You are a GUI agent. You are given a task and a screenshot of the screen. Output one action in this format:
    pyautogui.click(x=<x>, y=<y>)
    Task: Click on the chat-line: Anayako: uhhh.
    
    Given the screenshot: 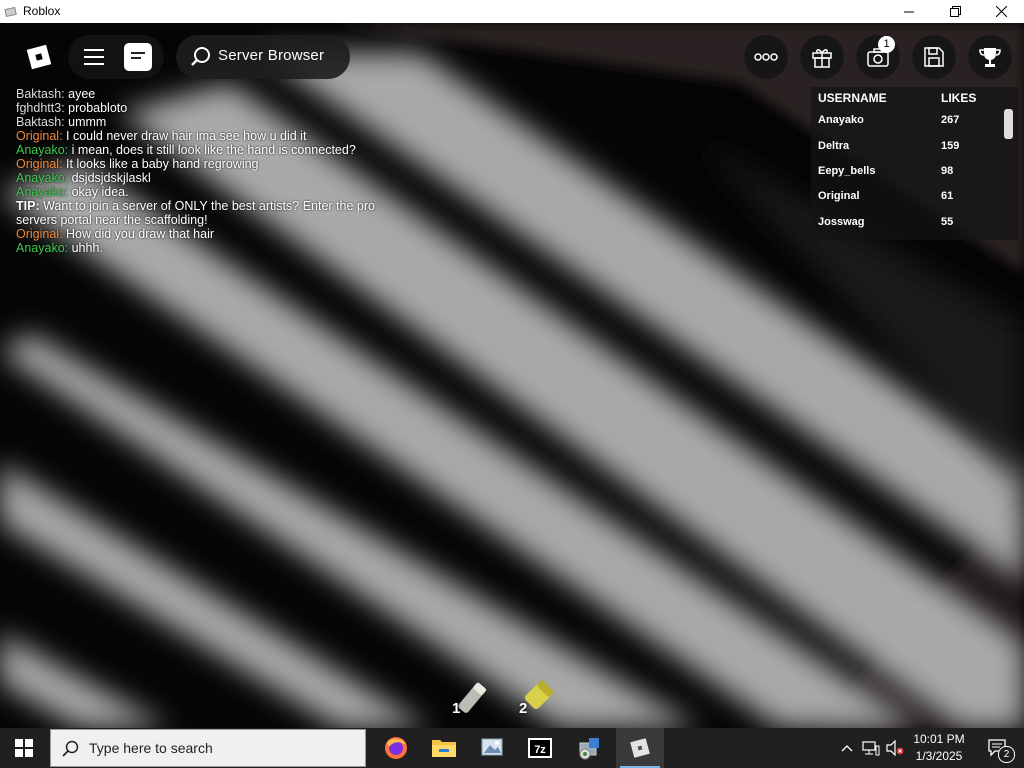 What is the action you would take?
    pyautogui.click(x=211, y=248)
    